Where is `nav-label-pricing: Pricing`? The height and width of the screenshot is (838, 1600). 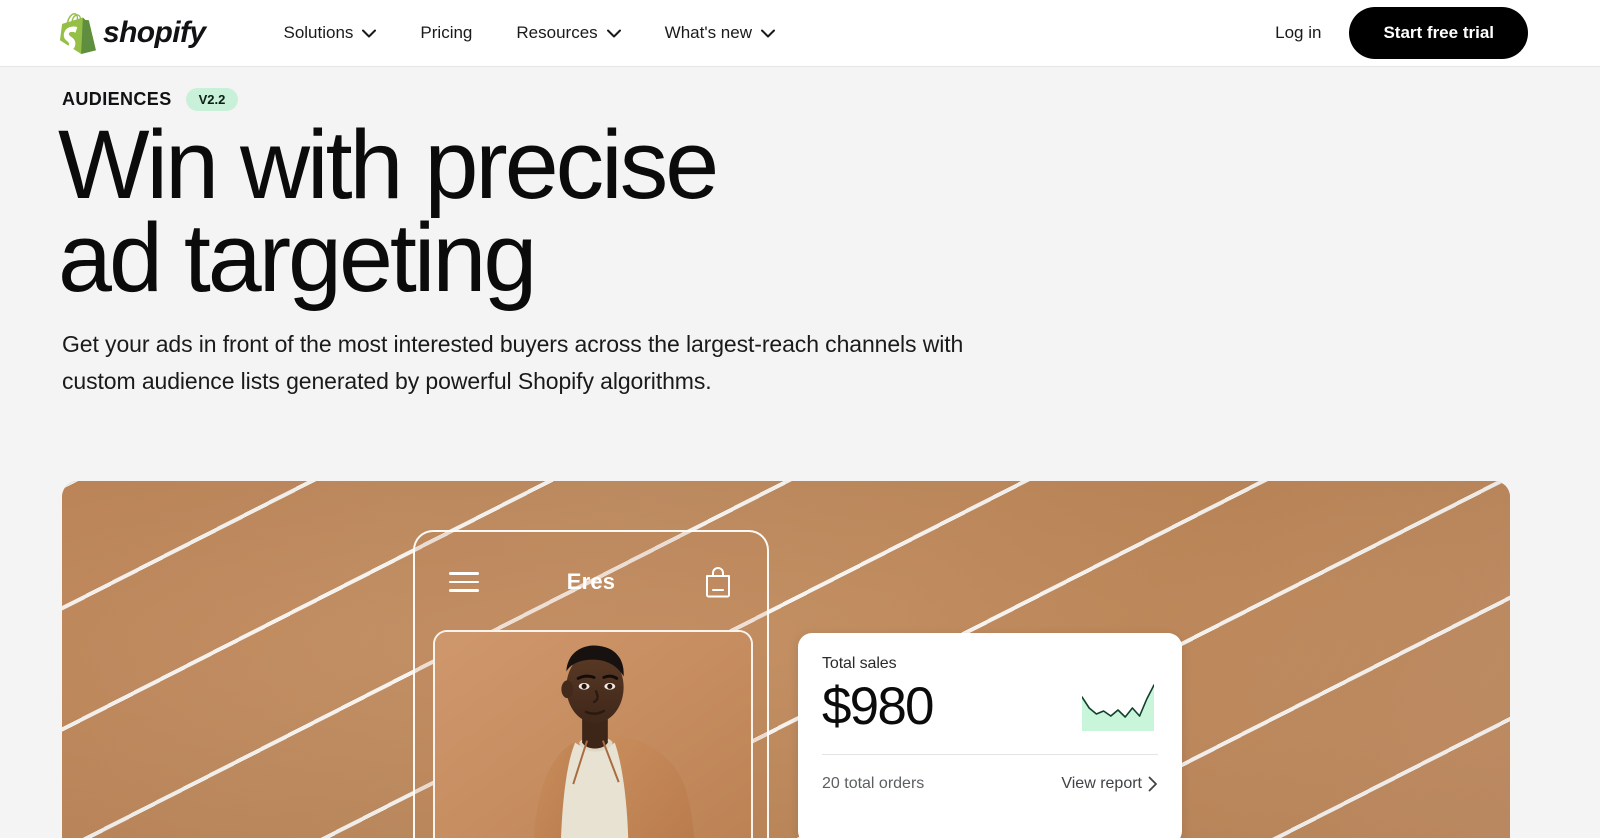
nav-label-pricing: Pricing is located at coordinates (446, 32).